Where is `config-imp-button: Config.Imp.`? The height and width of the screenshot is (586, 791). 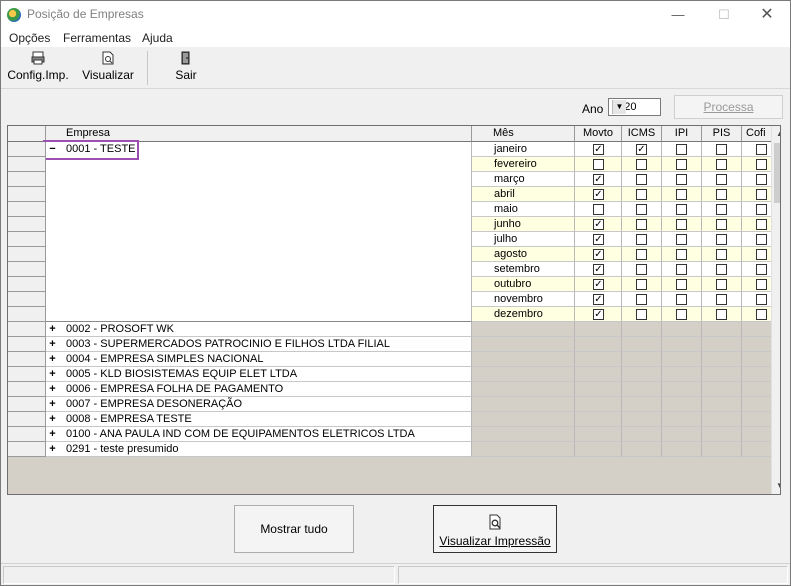 config-imp-button: Config.Imp. is located at coordinates (38, 69).